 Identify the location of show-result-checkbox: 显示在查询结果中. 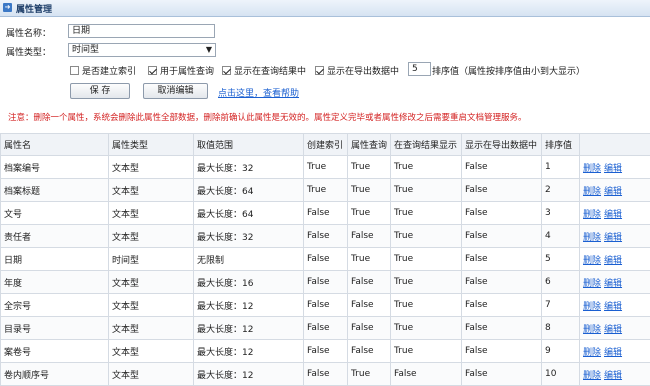
(264, 70).